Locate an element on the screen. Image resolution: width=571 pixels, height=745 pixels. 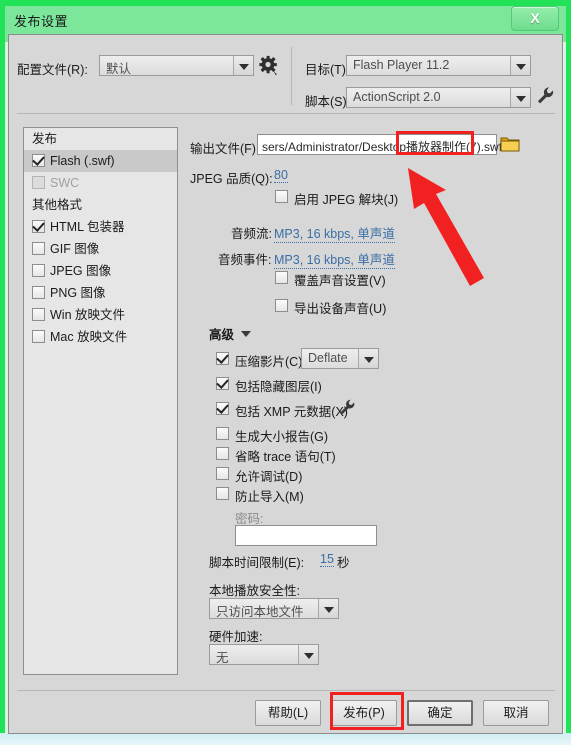
format-item-label: Mac 放映文件 is located at coordinates (89, 337).